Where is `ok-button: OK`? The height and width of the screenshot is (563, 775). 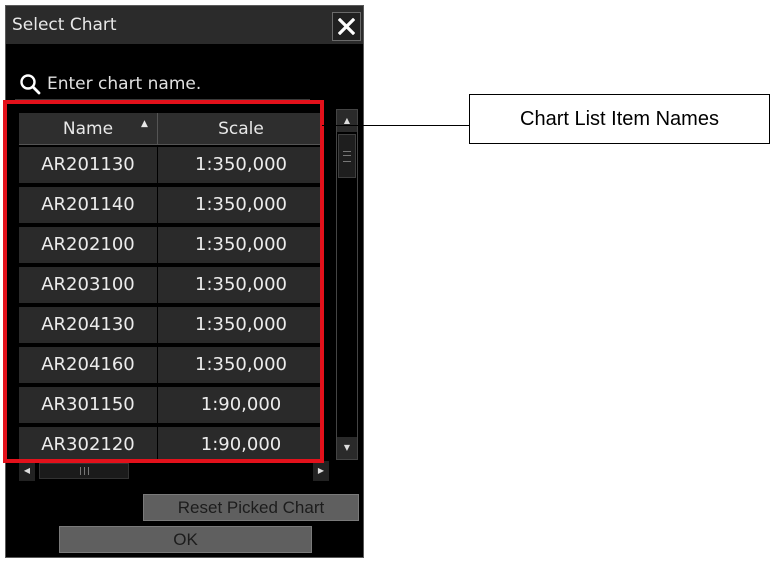
ok-button: OK is located at coordinates (185, 539).